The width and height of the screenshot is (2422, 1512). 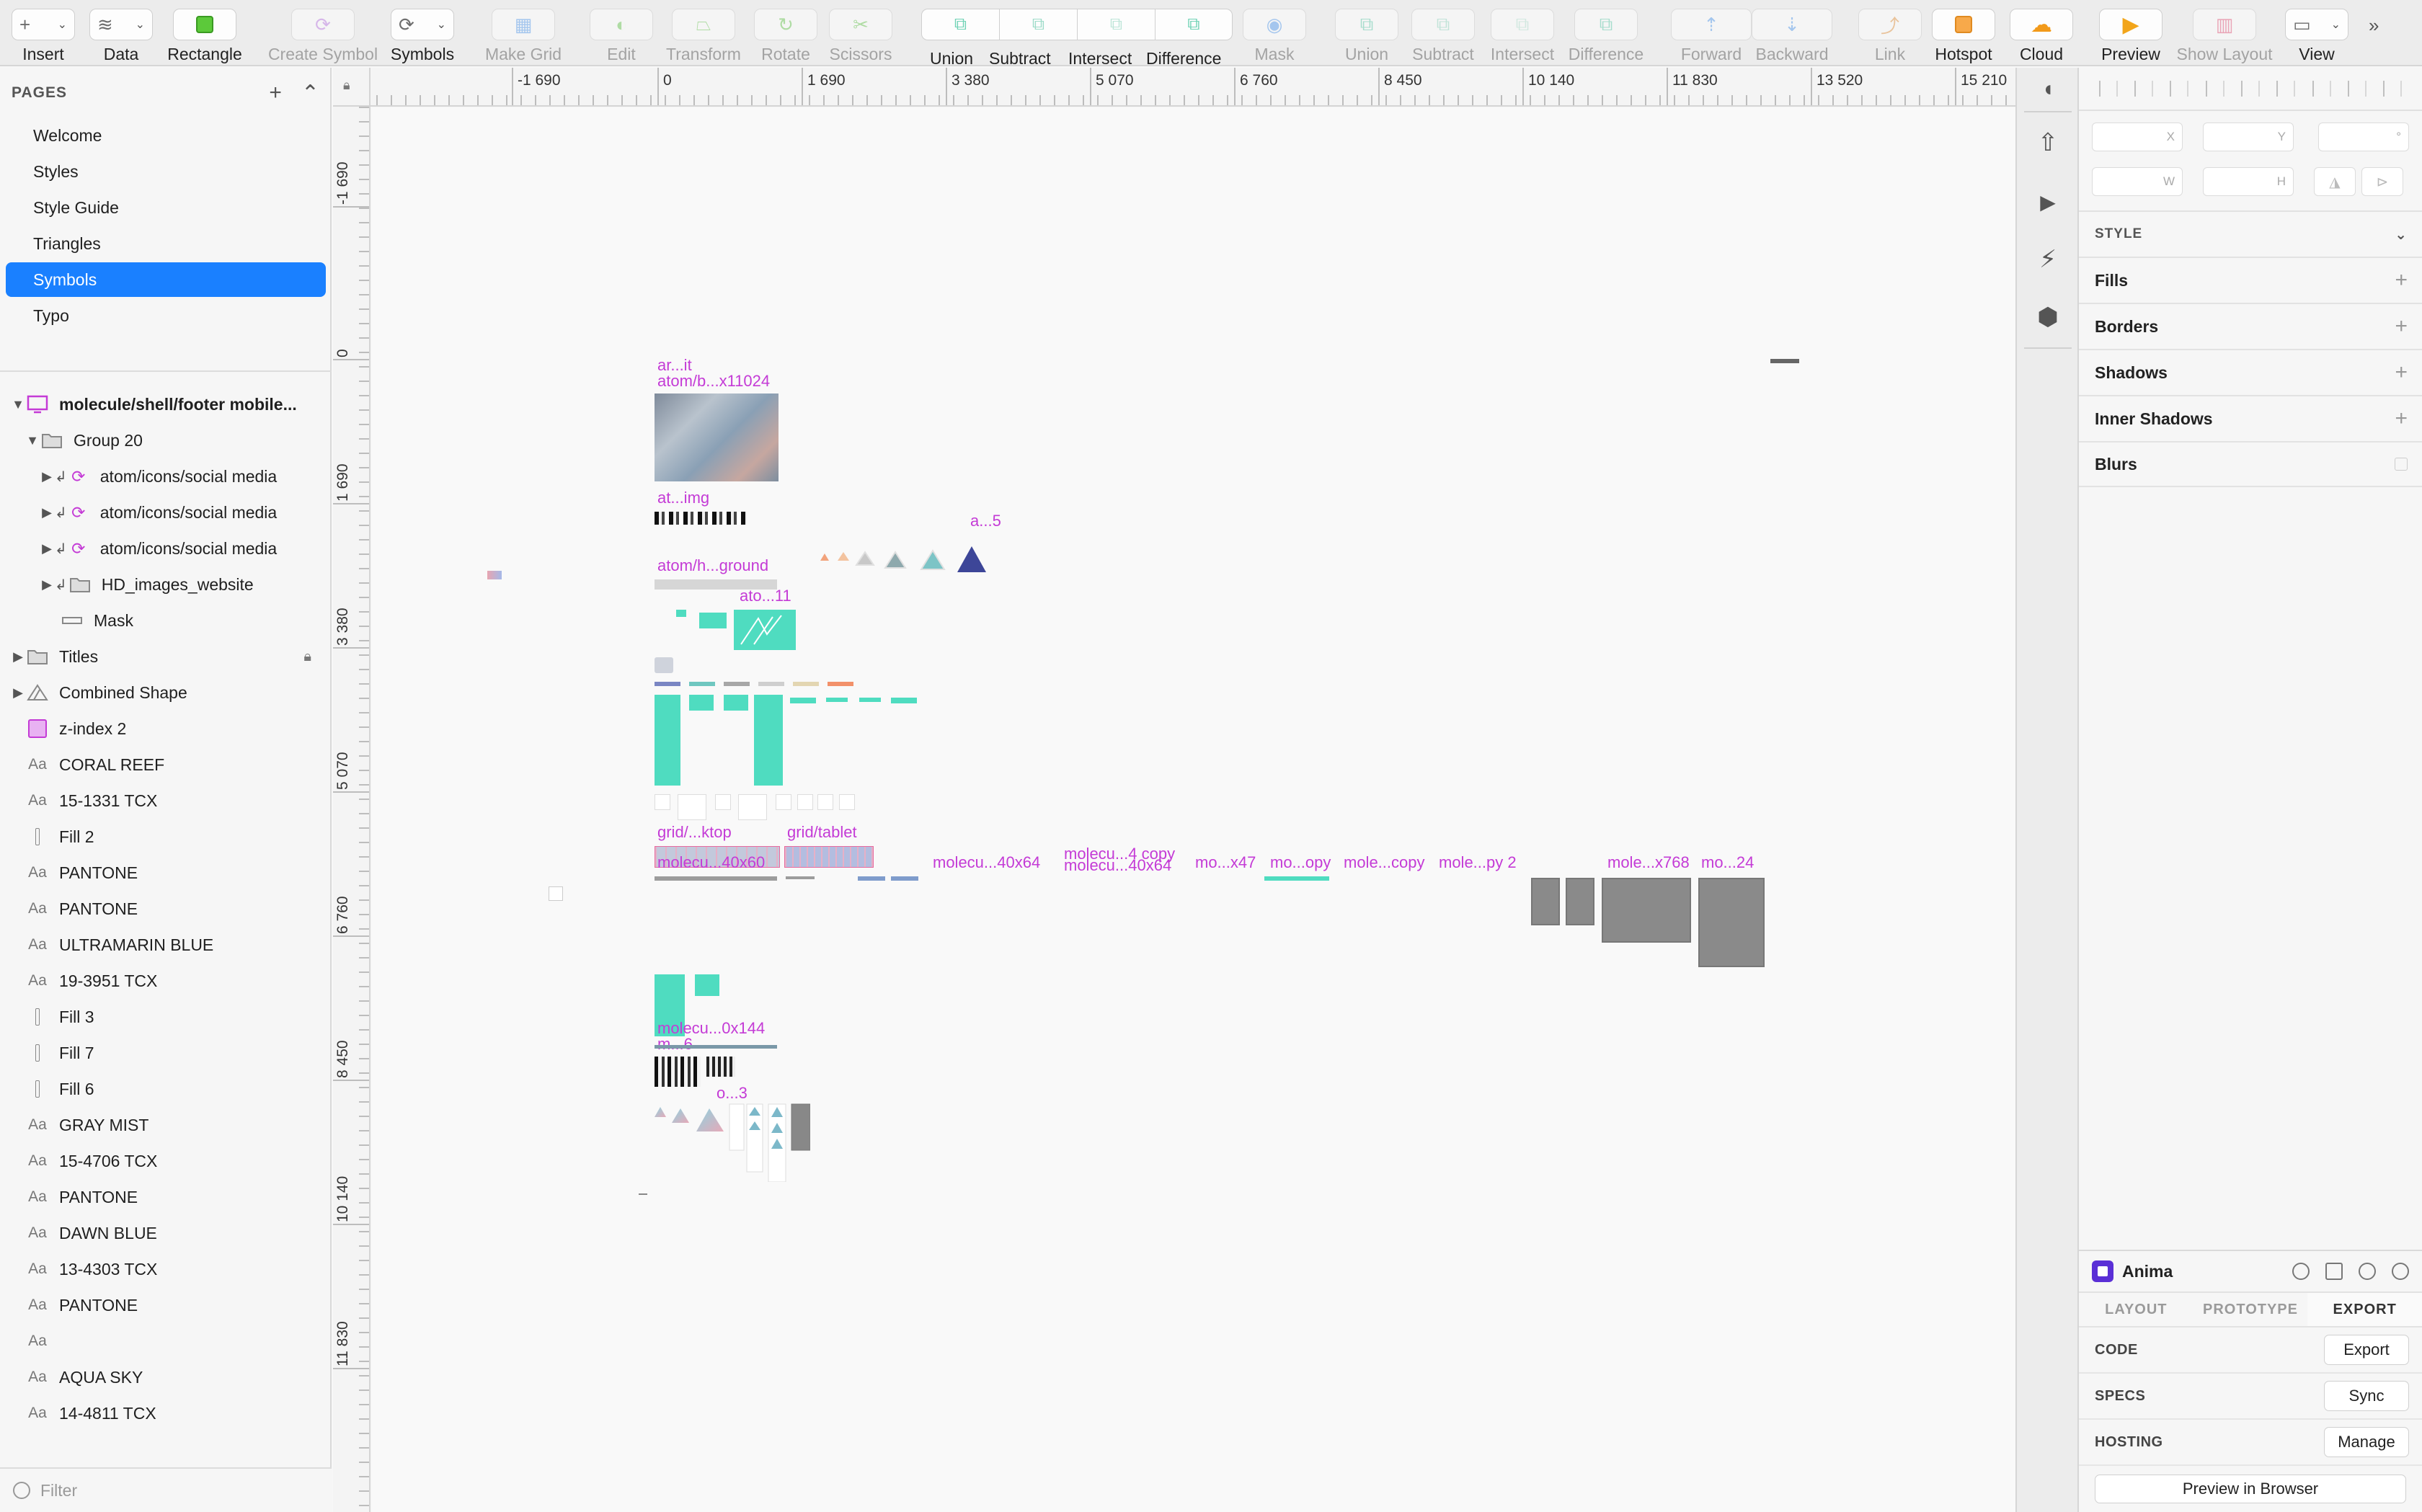 I want to click on artboard-label: mo...x47, so click(x=1225, y=863).